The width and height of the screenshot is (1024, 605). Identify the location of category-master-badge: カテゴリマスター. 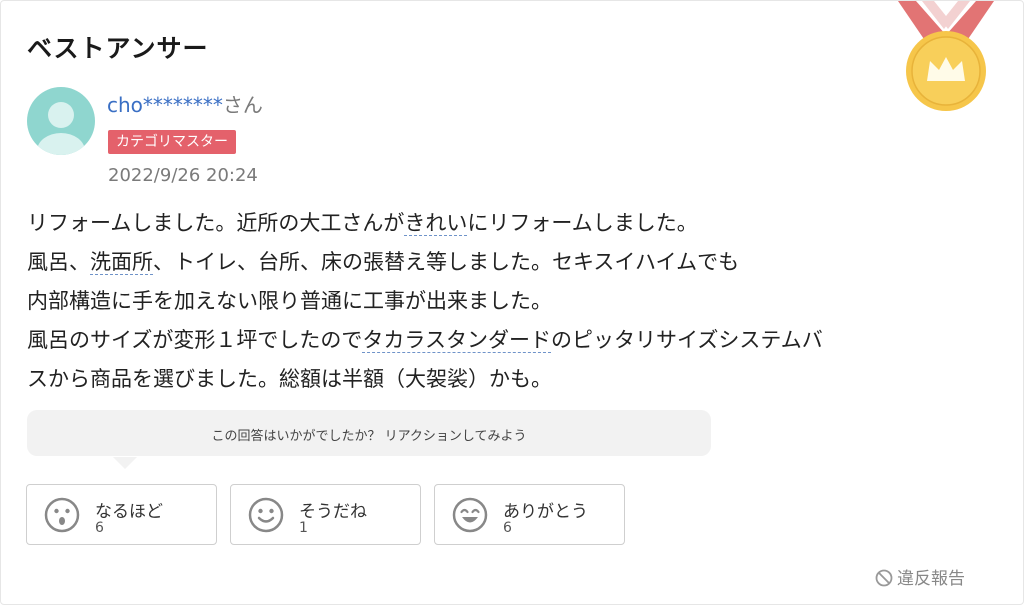
(172, 142).